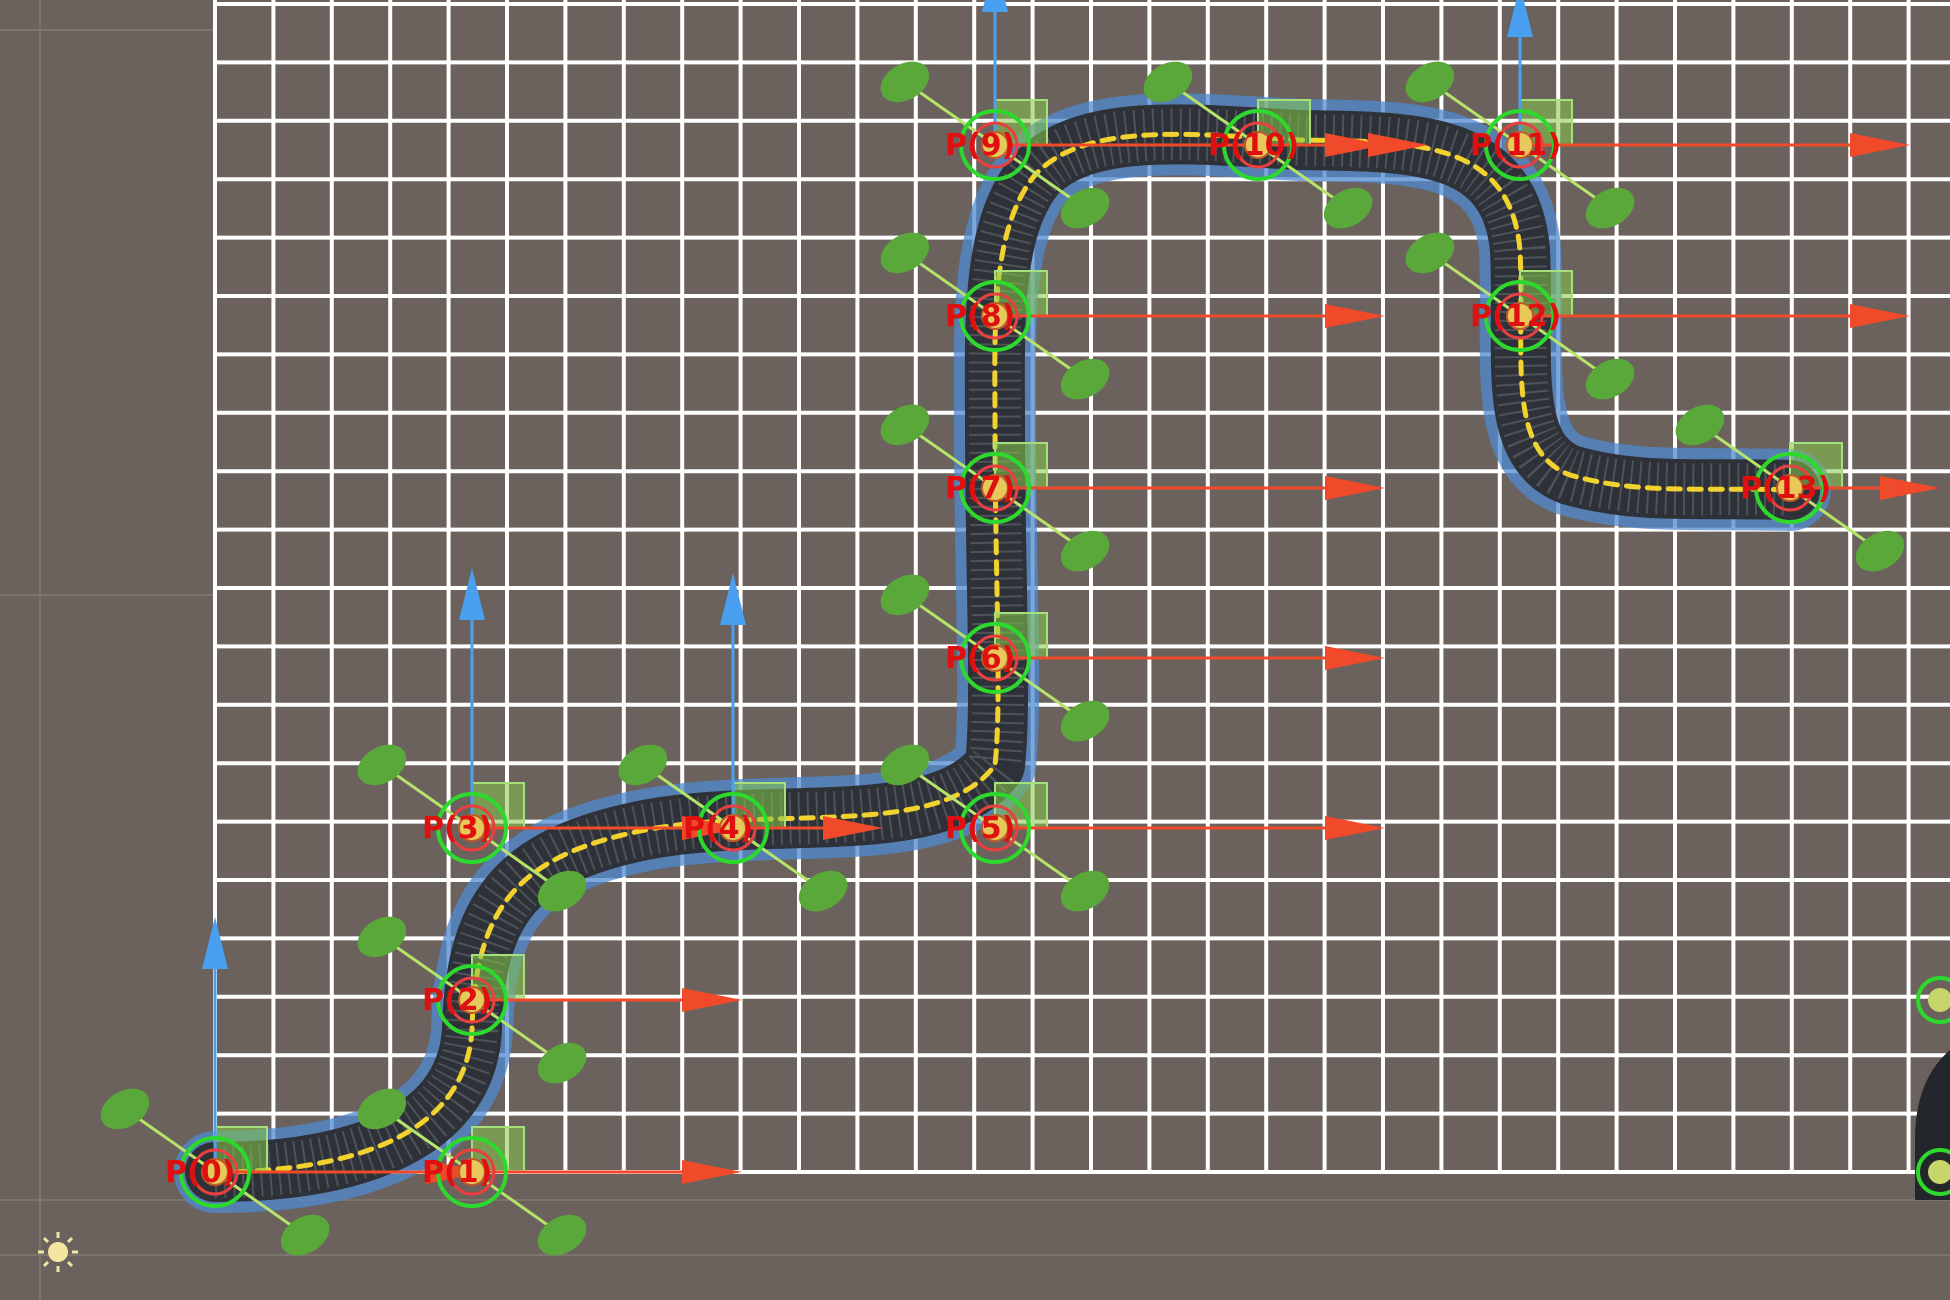  Describe the element at coordinates (200, 1172) in the screenshot. I see `node-label: P(0)` at that location.